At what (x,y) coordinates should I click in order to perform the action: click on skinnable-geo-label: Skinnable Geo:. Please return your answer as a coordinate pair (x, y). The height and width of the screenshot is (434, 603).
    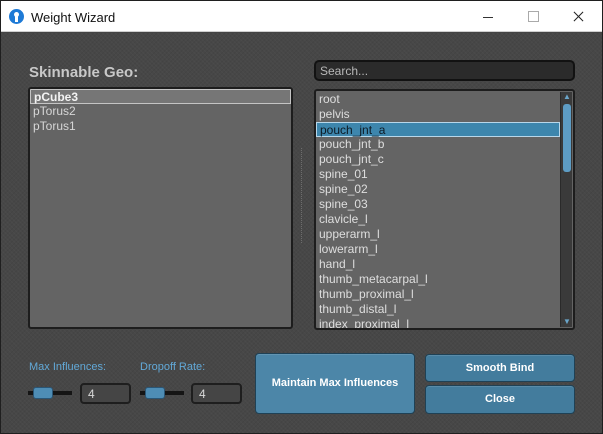
    Looking at the image, I should click on (84, 72).